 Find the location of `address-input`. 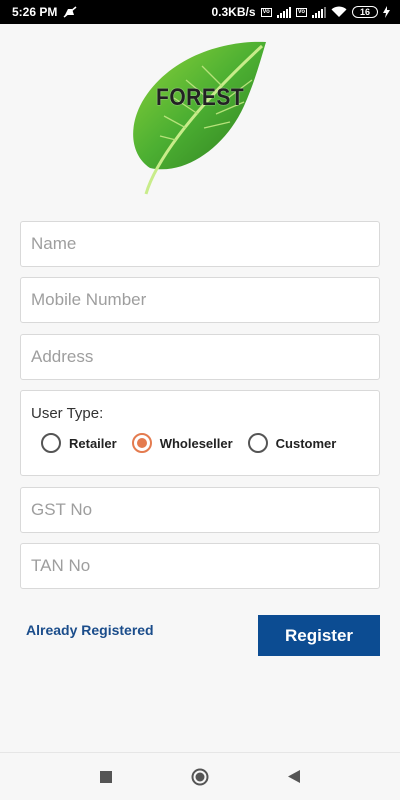

address-input is located at coordinates (200, 357).